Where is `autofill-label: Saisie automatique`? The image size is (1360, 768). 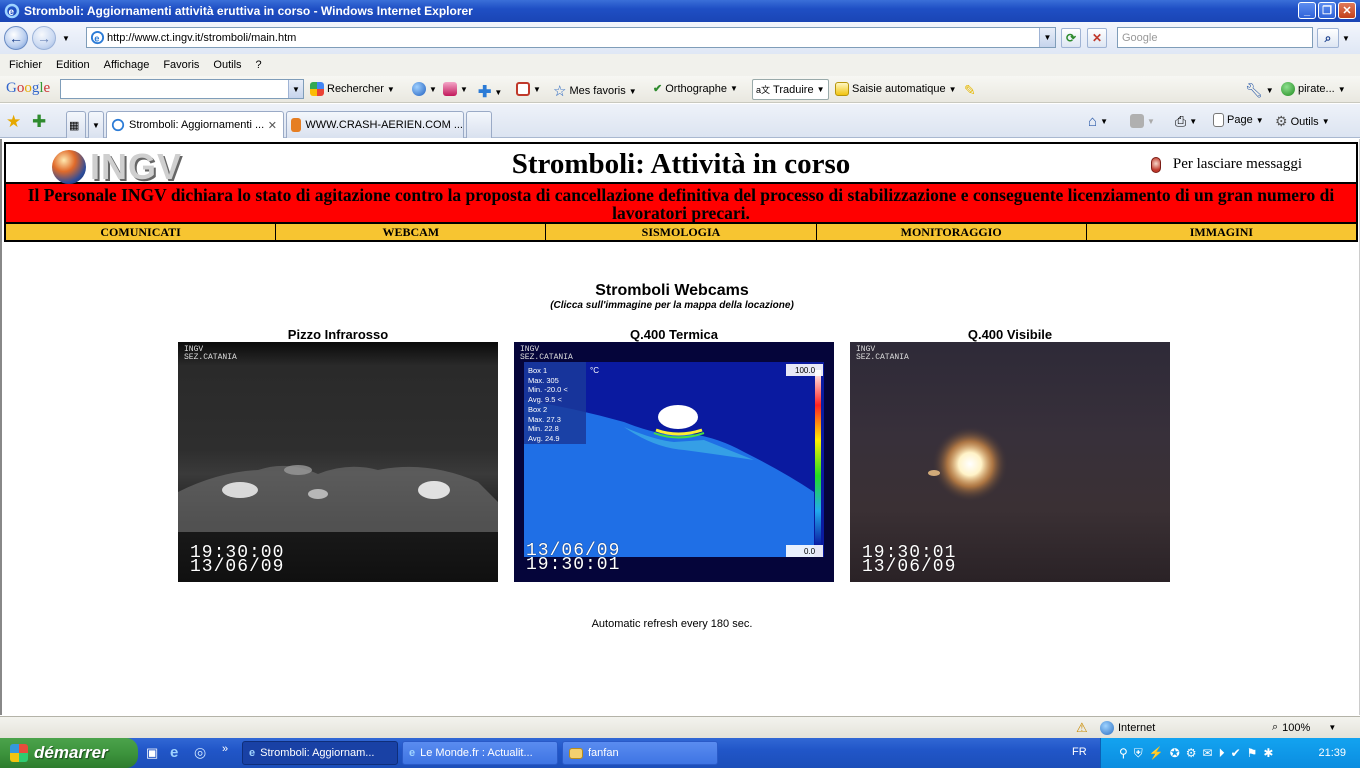 autofill-label: Saisie automatique is located at coordinates (899, 89).